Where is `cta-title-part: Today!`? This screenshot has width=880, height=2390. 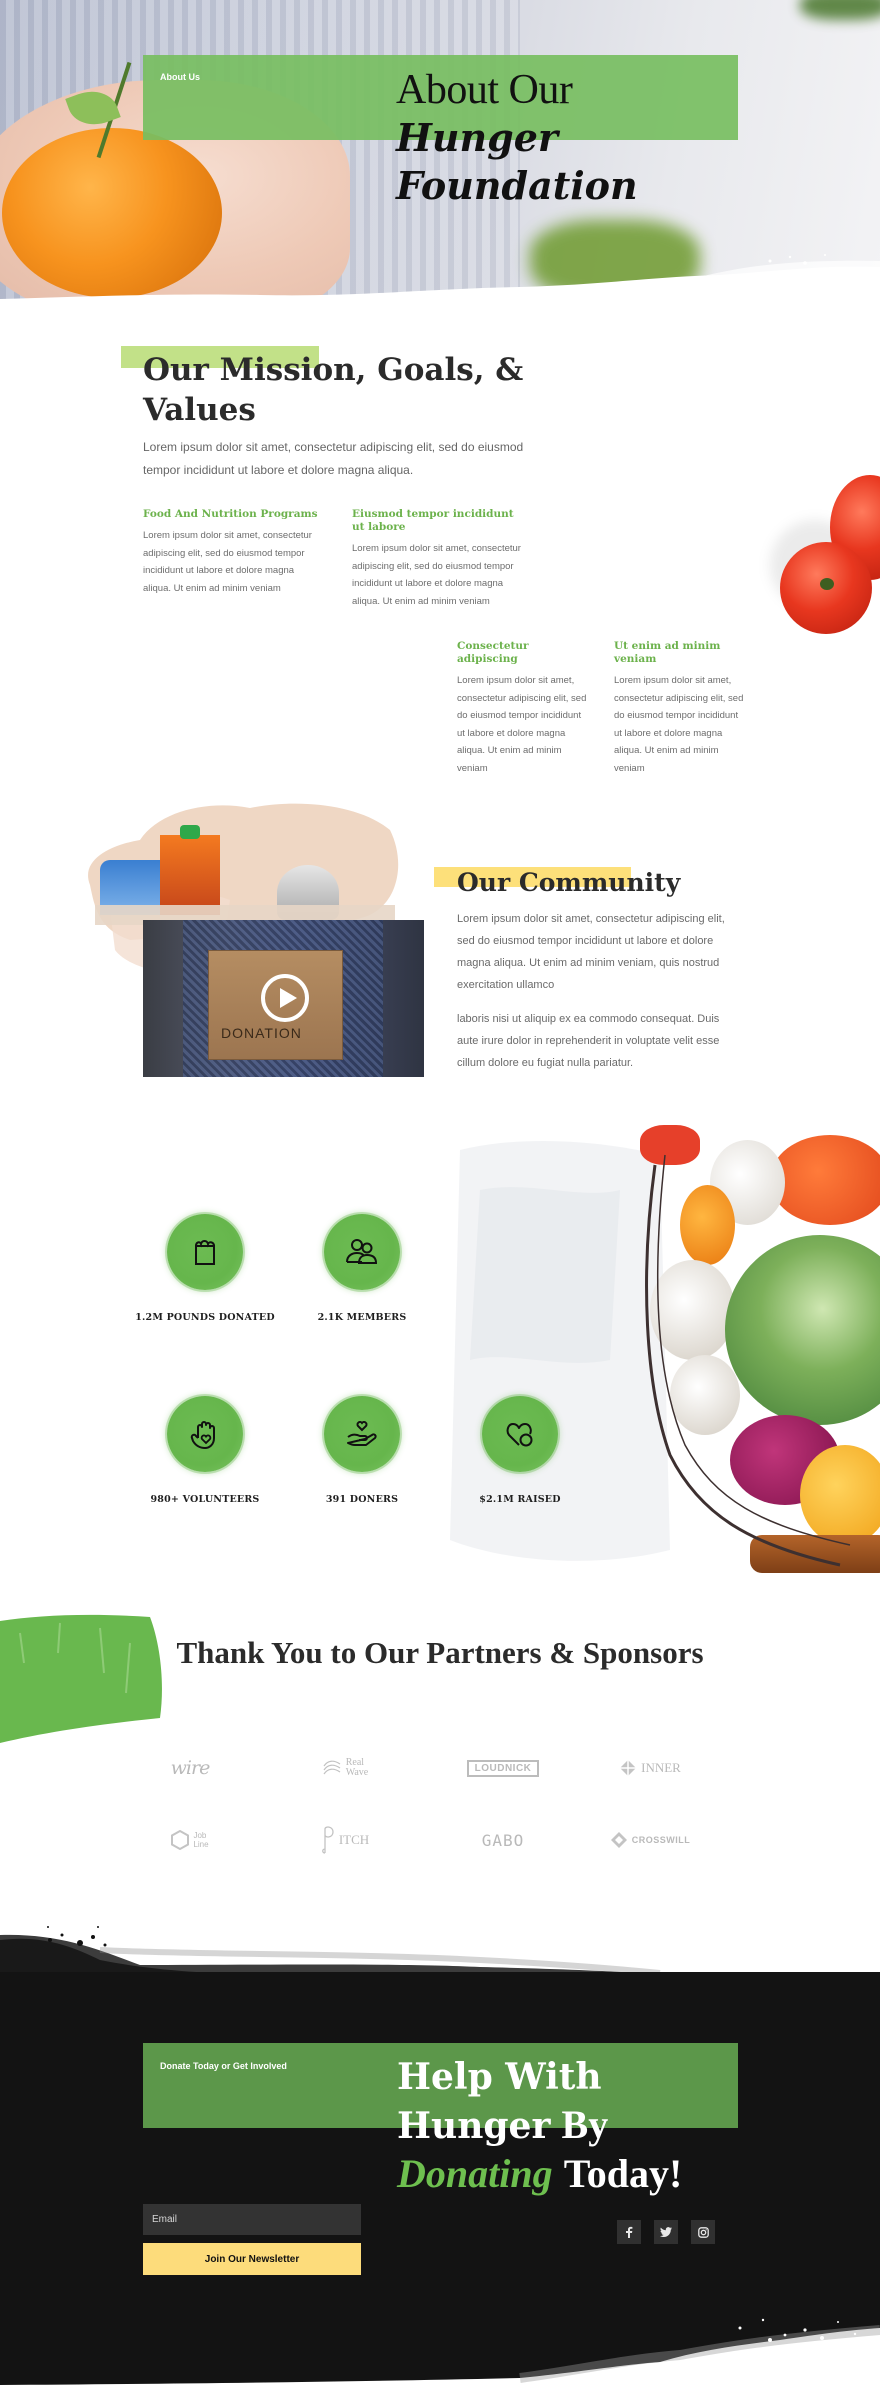
cta-title-part: Today! is located at coordinates (623, 2173).